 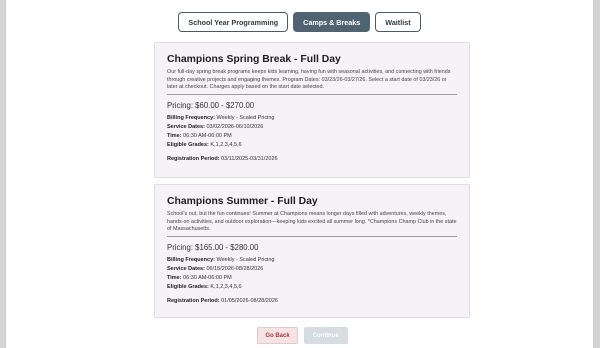 I want to click on registration-period-value: 01/05/2026-08/28/2026, so click(x=249, y=300).